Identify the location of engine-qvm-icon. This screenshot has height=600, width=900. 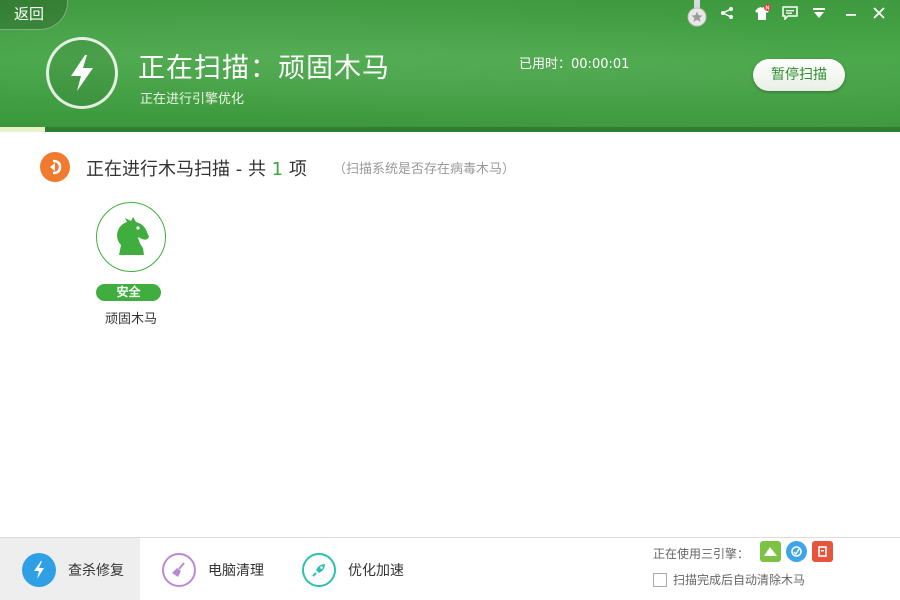
(796, 551).